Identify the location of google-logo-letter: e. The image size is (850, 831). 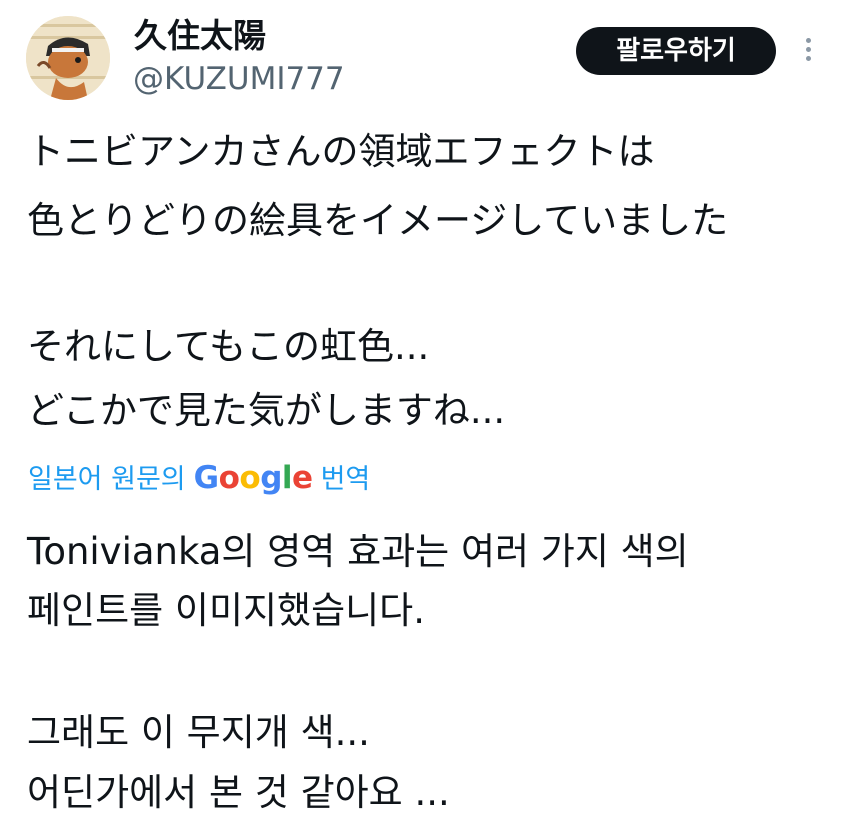
(302, 478).